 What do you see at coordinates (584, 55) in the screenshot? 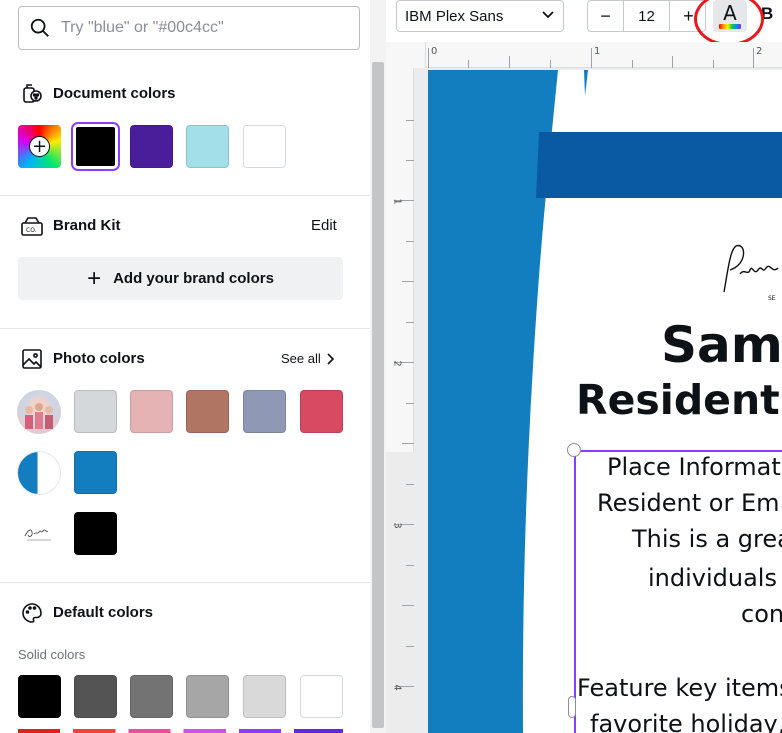
I see `top-ruler: 0 1 2` at bounding box center [584, 55].